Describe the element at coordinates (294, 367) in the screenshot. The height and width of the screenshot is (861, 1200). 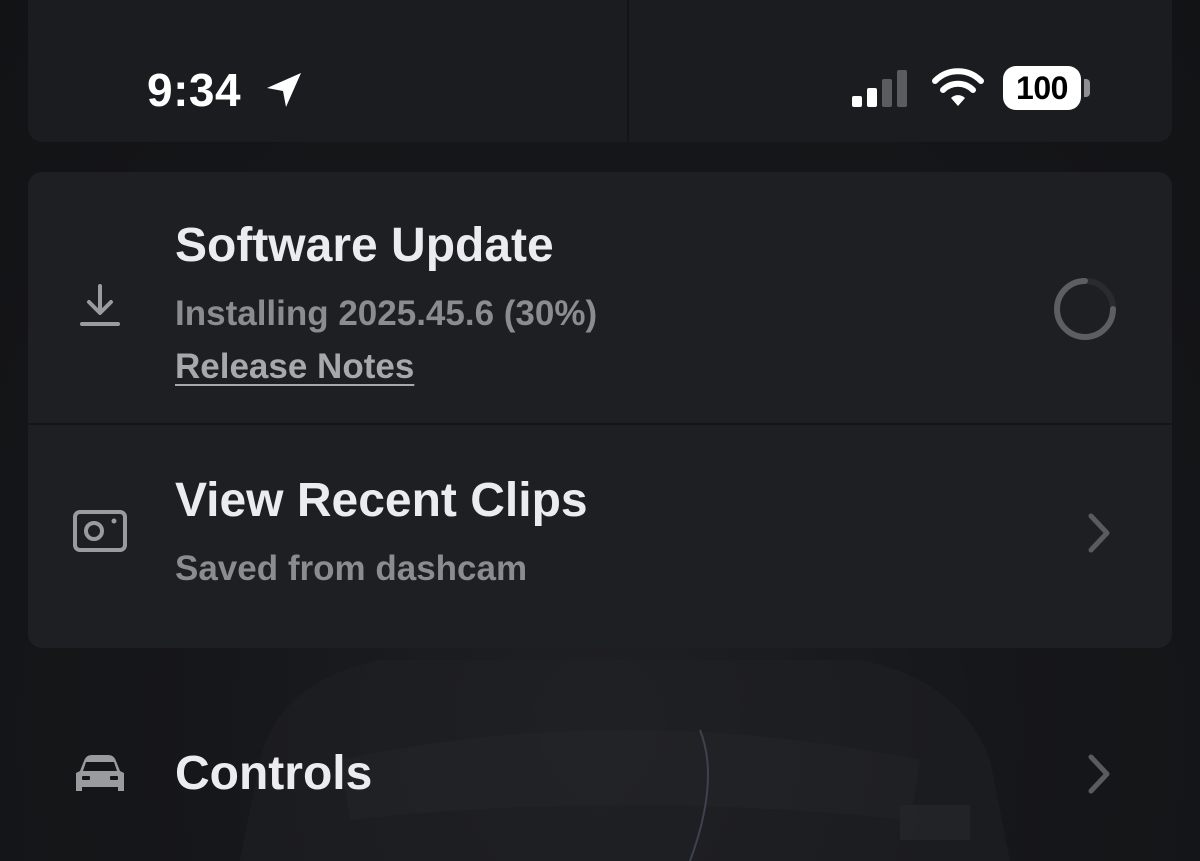
I see `release-notes-link: Release Notes` at that location.